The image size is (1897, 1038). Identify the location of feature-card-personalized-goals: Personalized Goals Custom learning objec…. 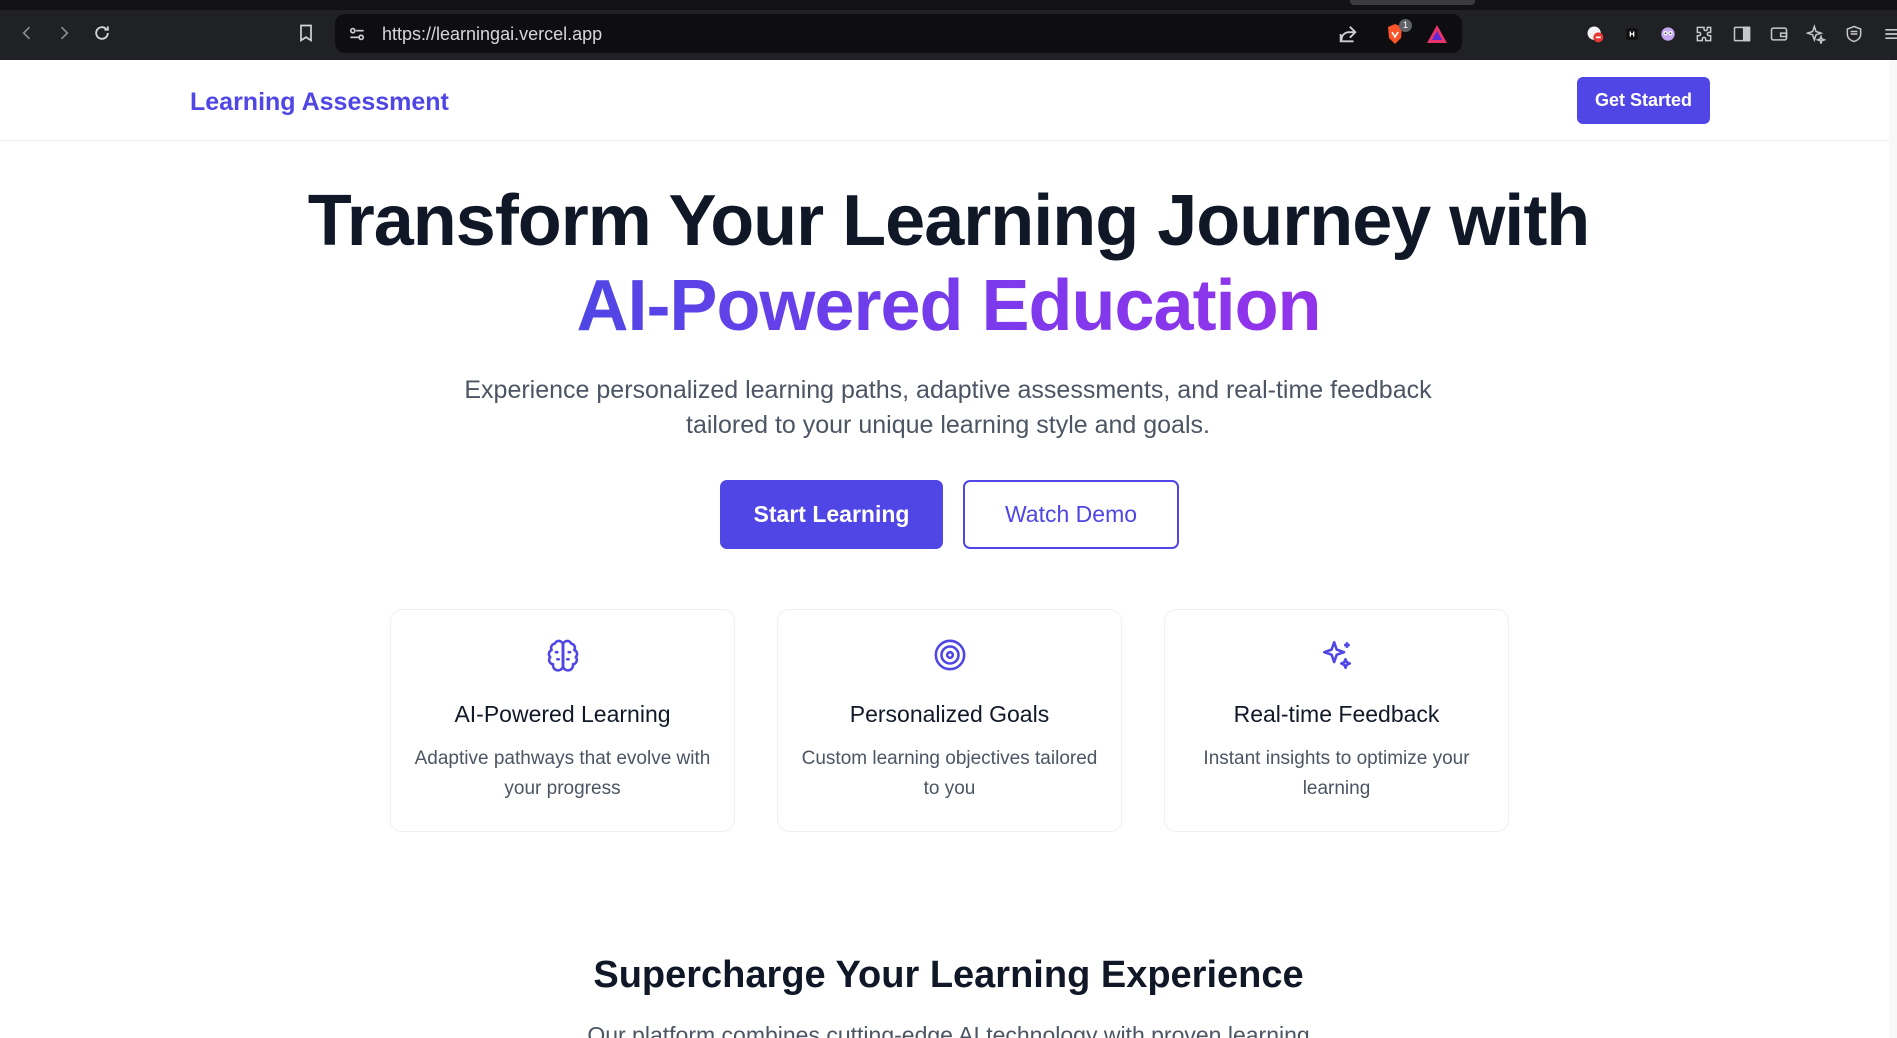
(949, 720).